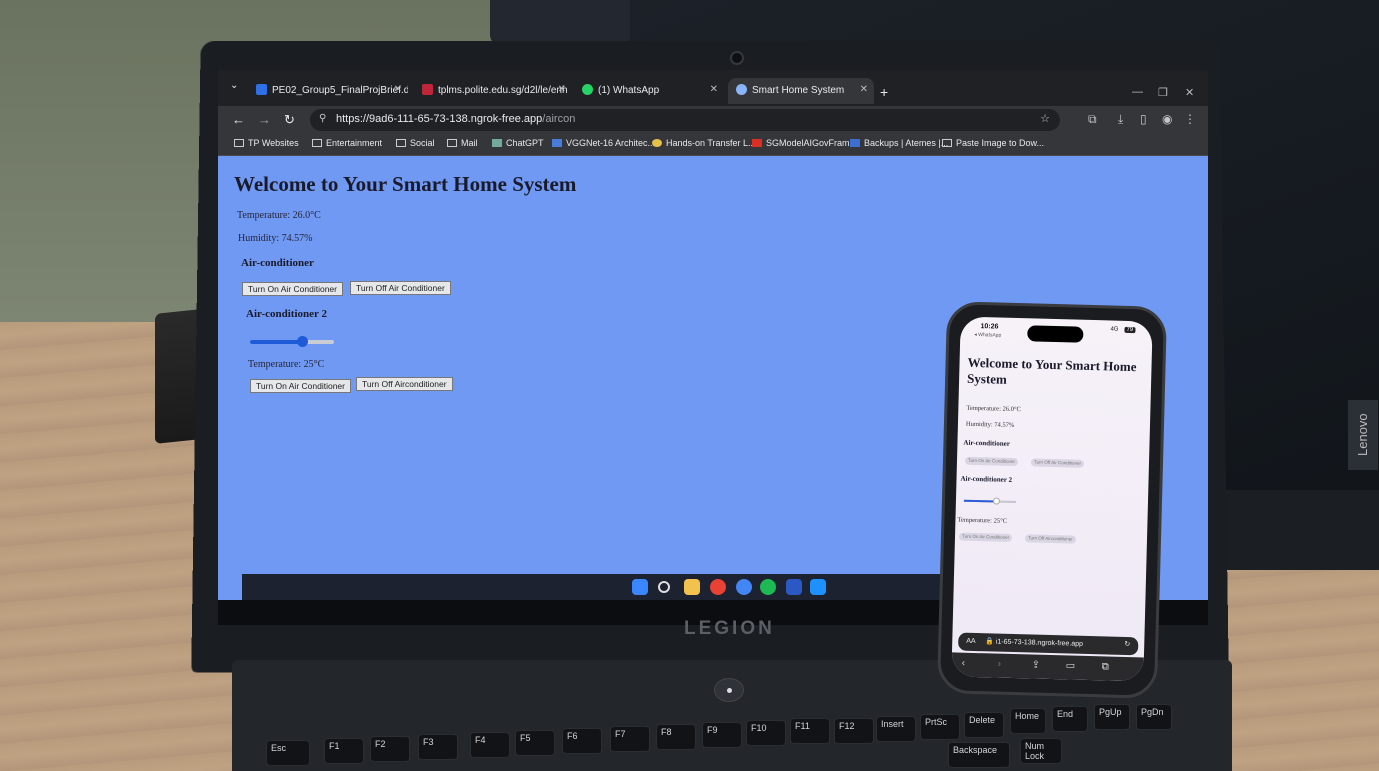 This screenshot has width=1379, height=771. Describe the element at coordinates (1036, 665) in the screenshot. I see `share-icon: ⇪` at that location.